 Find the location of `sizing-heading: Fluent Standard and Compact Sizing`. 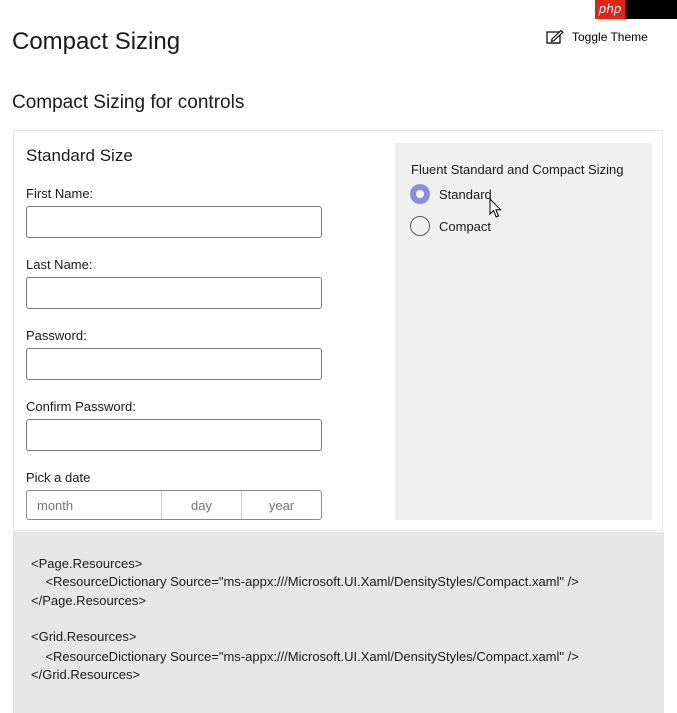

sizing-heading: Fluent Standard and Compact Sizing is located at coordinates (517, 169).